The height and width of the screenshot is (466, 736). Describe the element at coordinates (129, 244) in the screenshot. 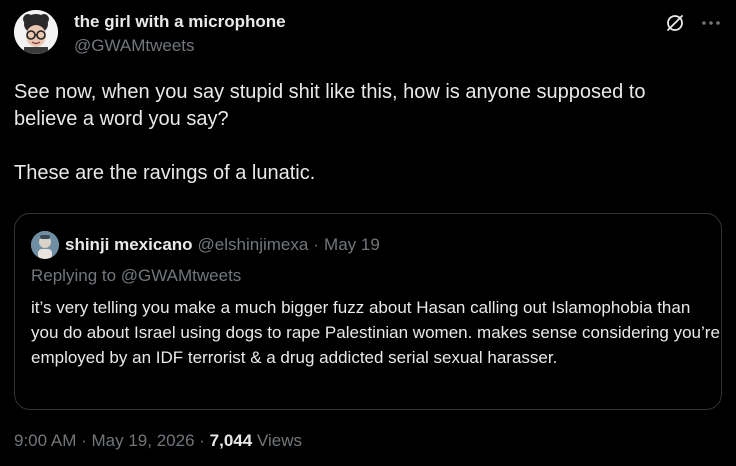

I see `quoted-display-name: shinji mexicano` at that location.